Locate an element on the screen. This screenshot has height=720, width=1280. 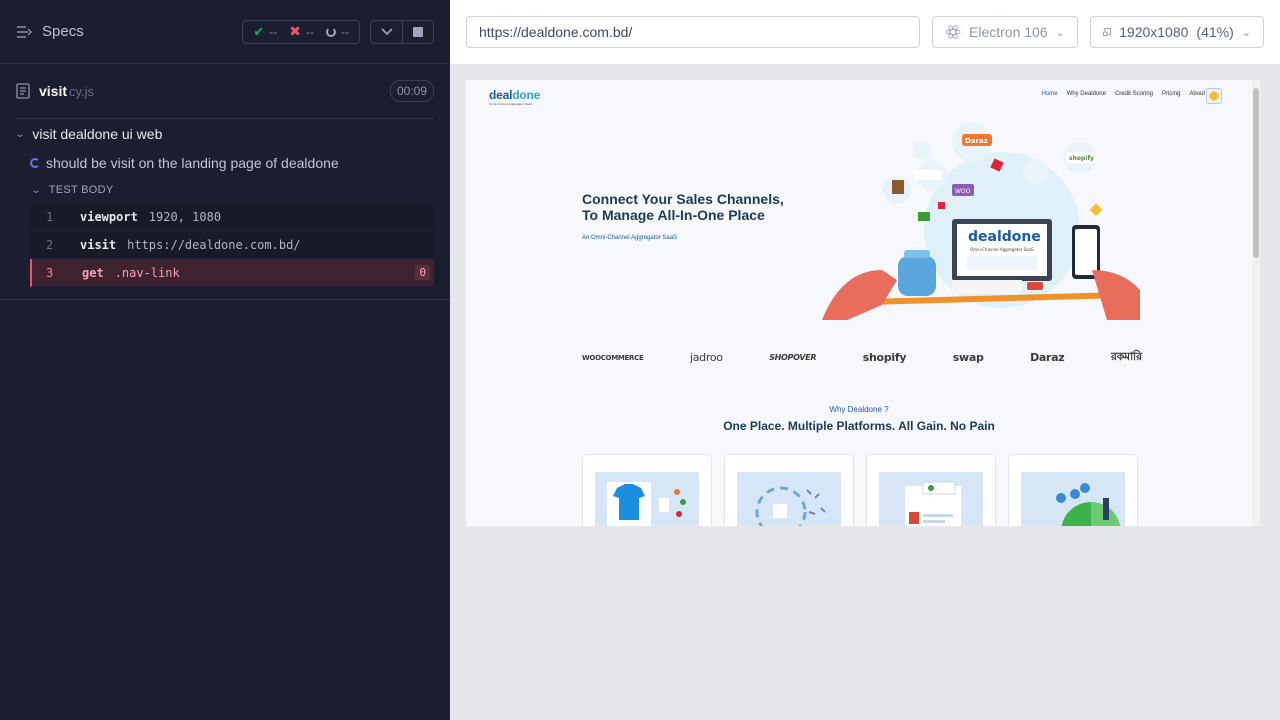
brand-shopover: SHOPOVER is located at coordinates (793, 357).